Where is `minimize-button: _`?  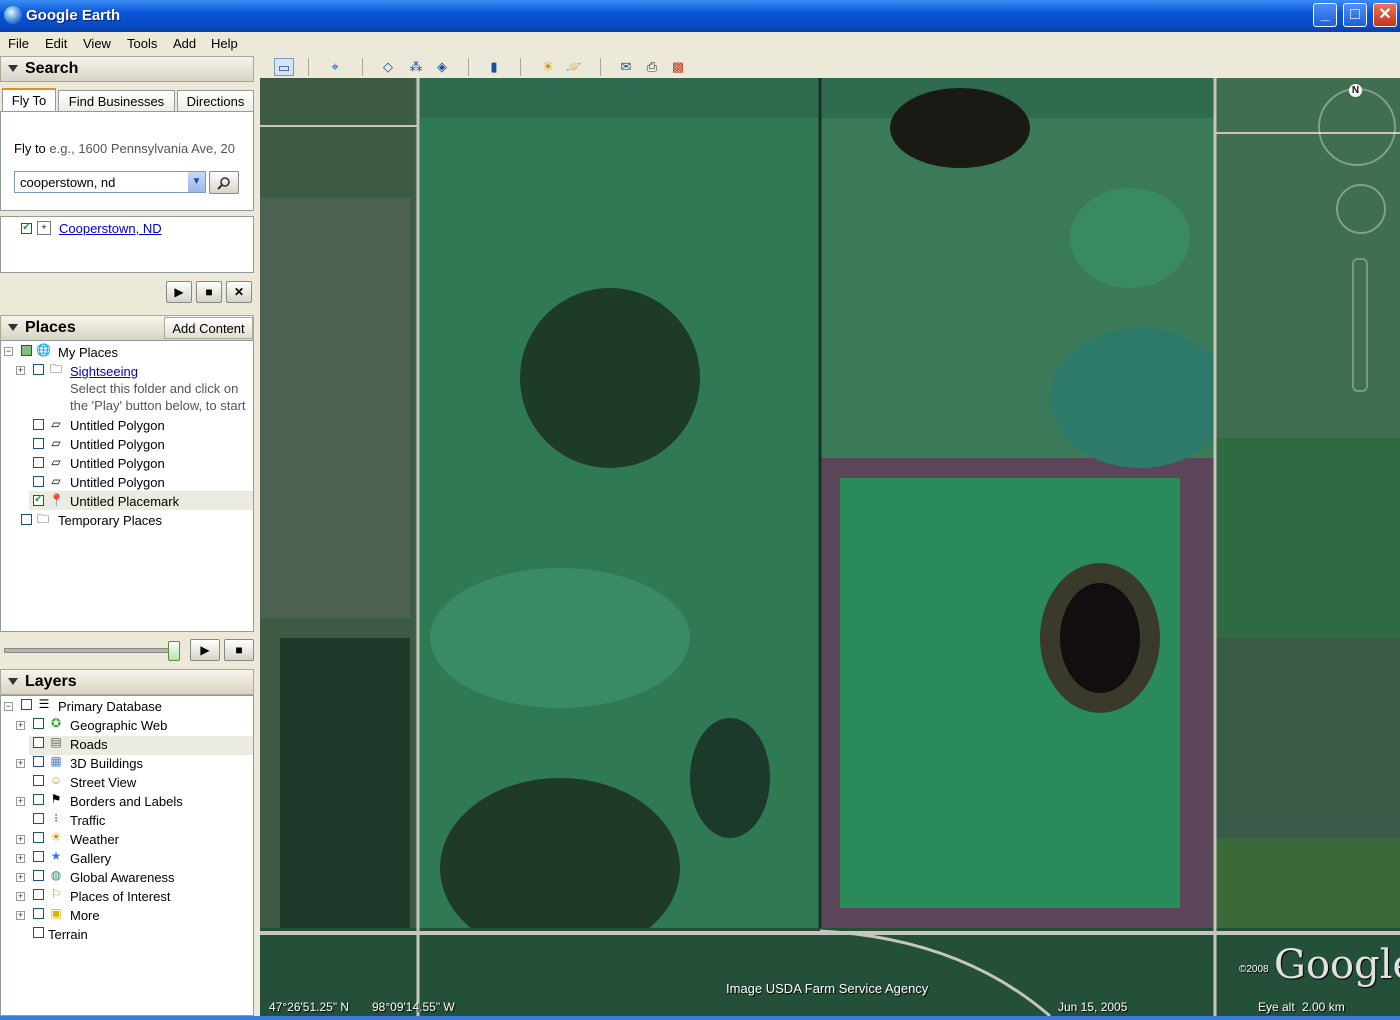 minimize-button: _ is located at coordinates (1325, 15).